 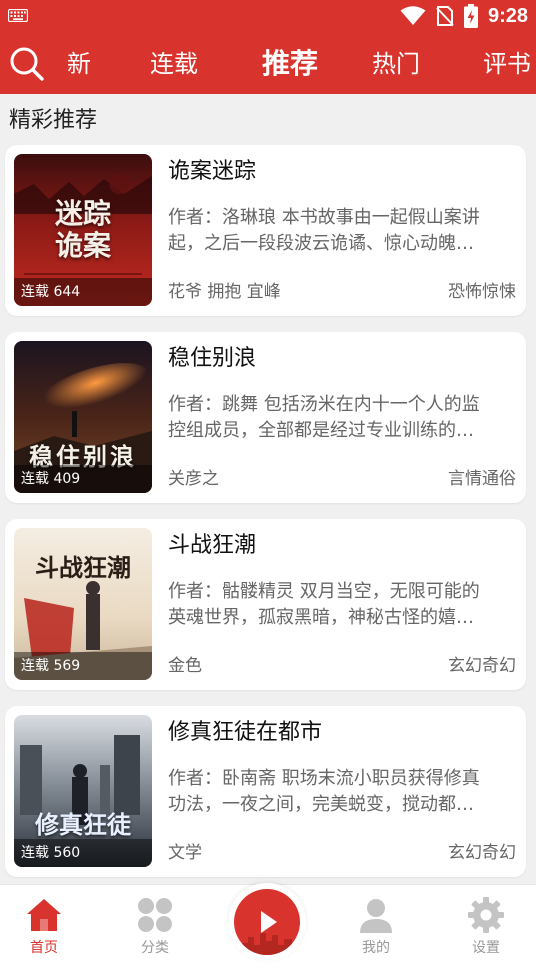 I want to click on play-button-core, so click(x=267, y=922).